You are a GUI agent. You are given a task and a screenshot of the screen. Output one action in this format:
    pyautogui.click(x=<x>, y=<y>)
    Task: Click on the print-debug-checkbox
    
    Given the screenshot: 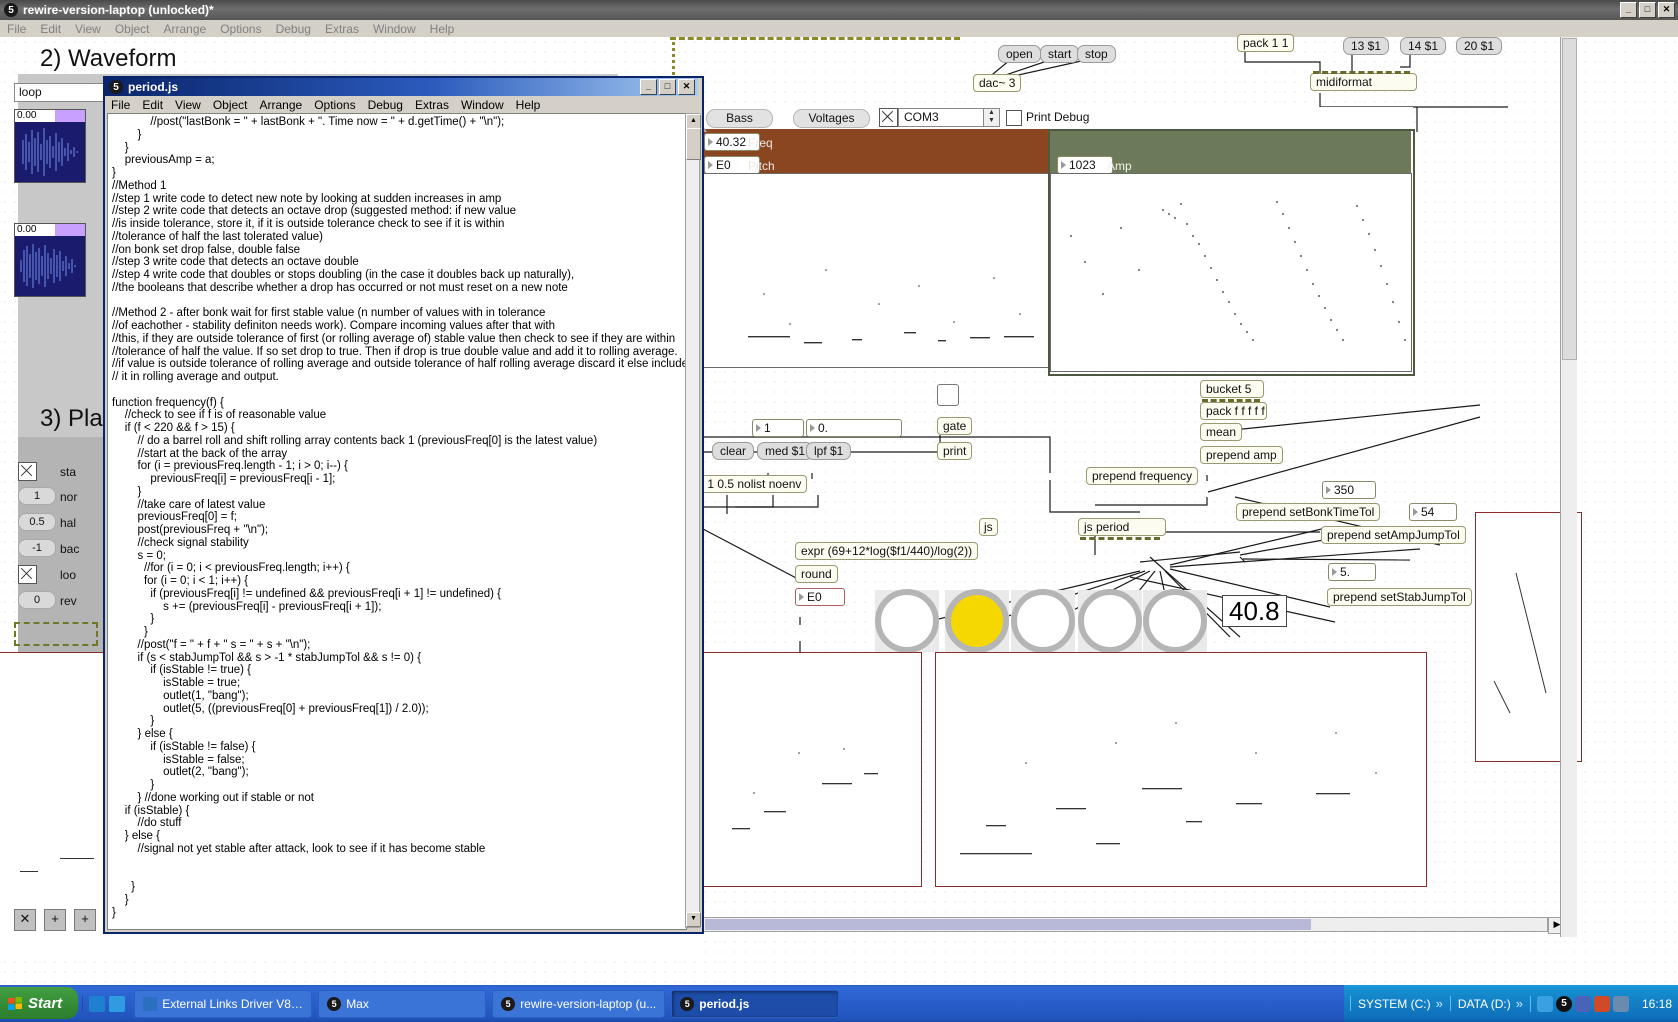 What is the action you would take?
    pyautogui.click(x=1014, y=118)
    